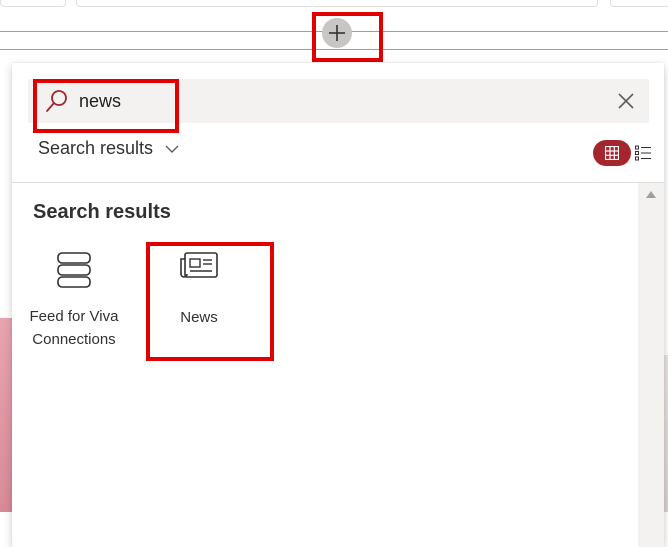 Image resolution: width=668 pixels, height=547 pixels. I want to click on close-icon, so click(626, 101).